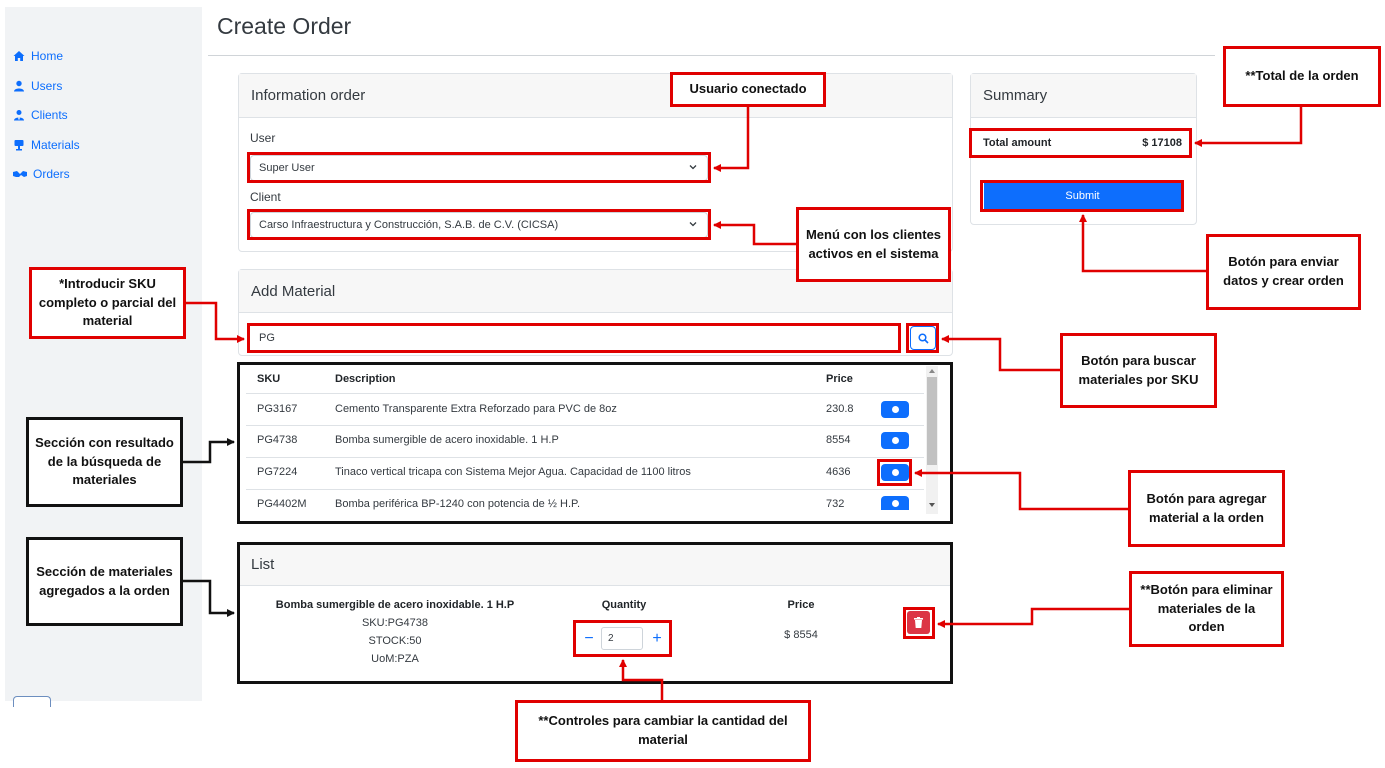 This screenshot has height=768, width=1385. I want to click on callout-agregar-material: Botón para agregar material a la orden, so click(1206, 508).